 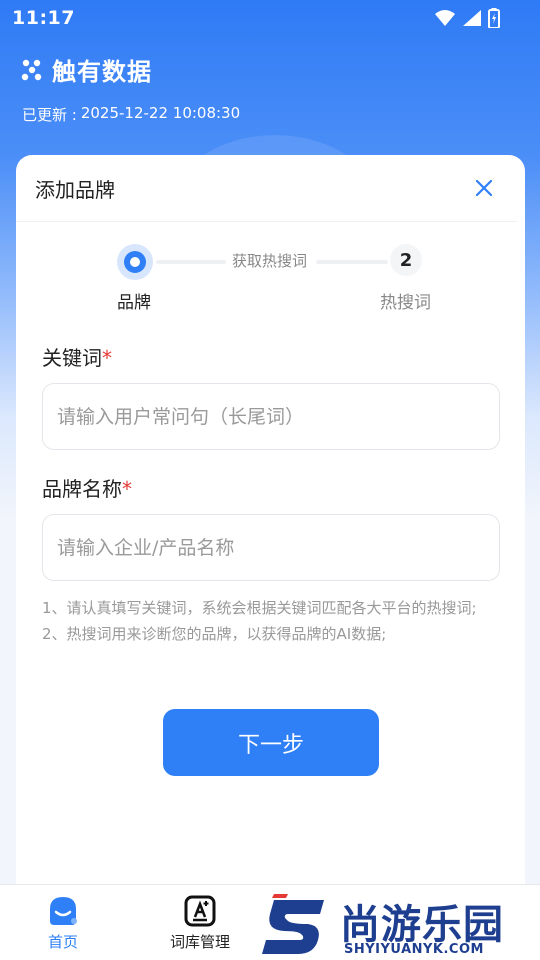 What do you see at coordinates (406, 260) in the screenshot?
I see `step-2-indicator: 2` at bounding box center [406, 260].